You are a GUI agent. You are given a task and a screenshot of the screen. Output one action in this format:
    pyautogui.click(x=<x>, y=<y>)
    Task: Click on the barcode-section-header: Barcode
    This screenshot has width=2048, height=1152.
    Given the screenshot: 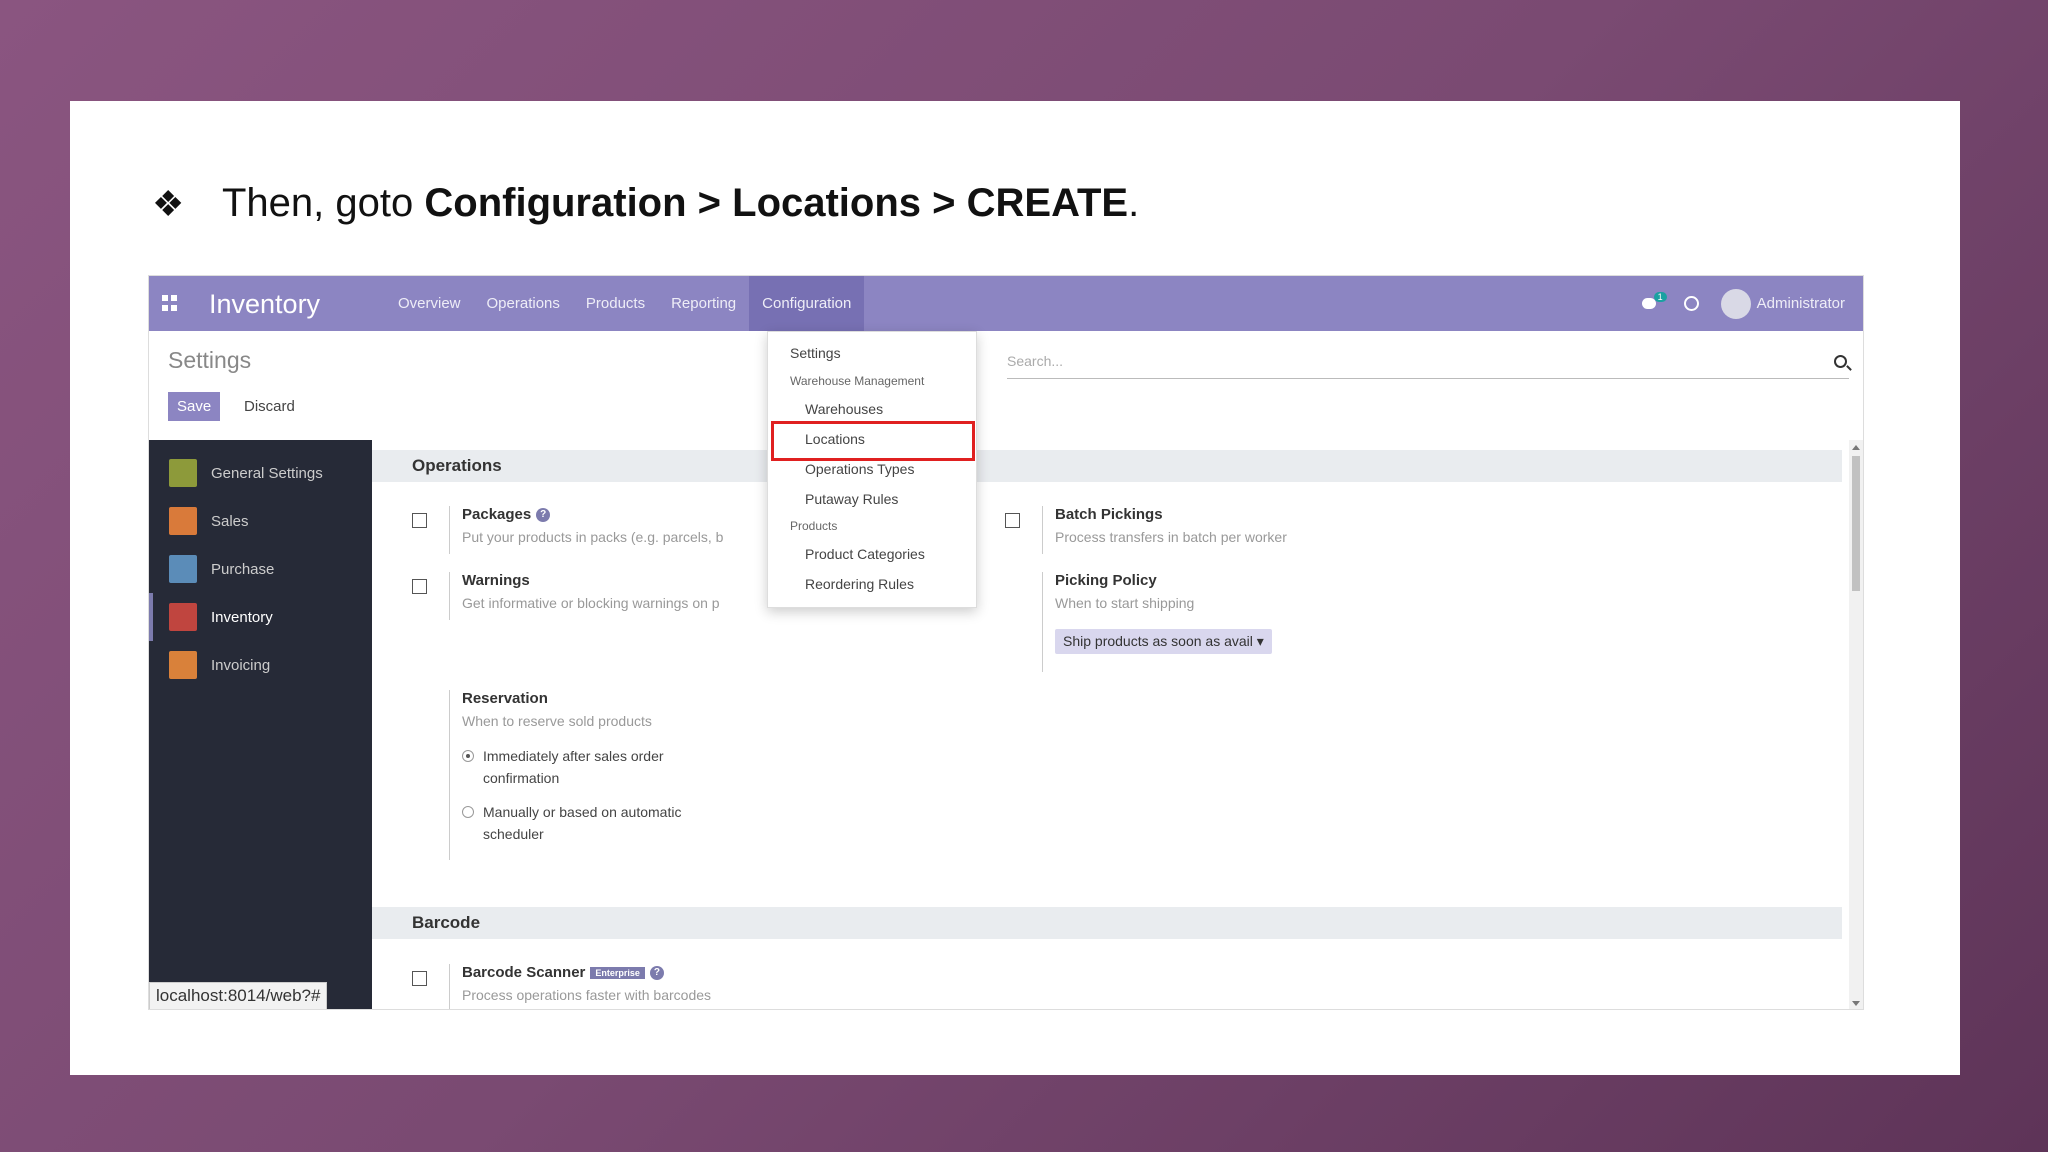 What is the action you would take?
    pyautogui.click(x=1107, y=923)
    